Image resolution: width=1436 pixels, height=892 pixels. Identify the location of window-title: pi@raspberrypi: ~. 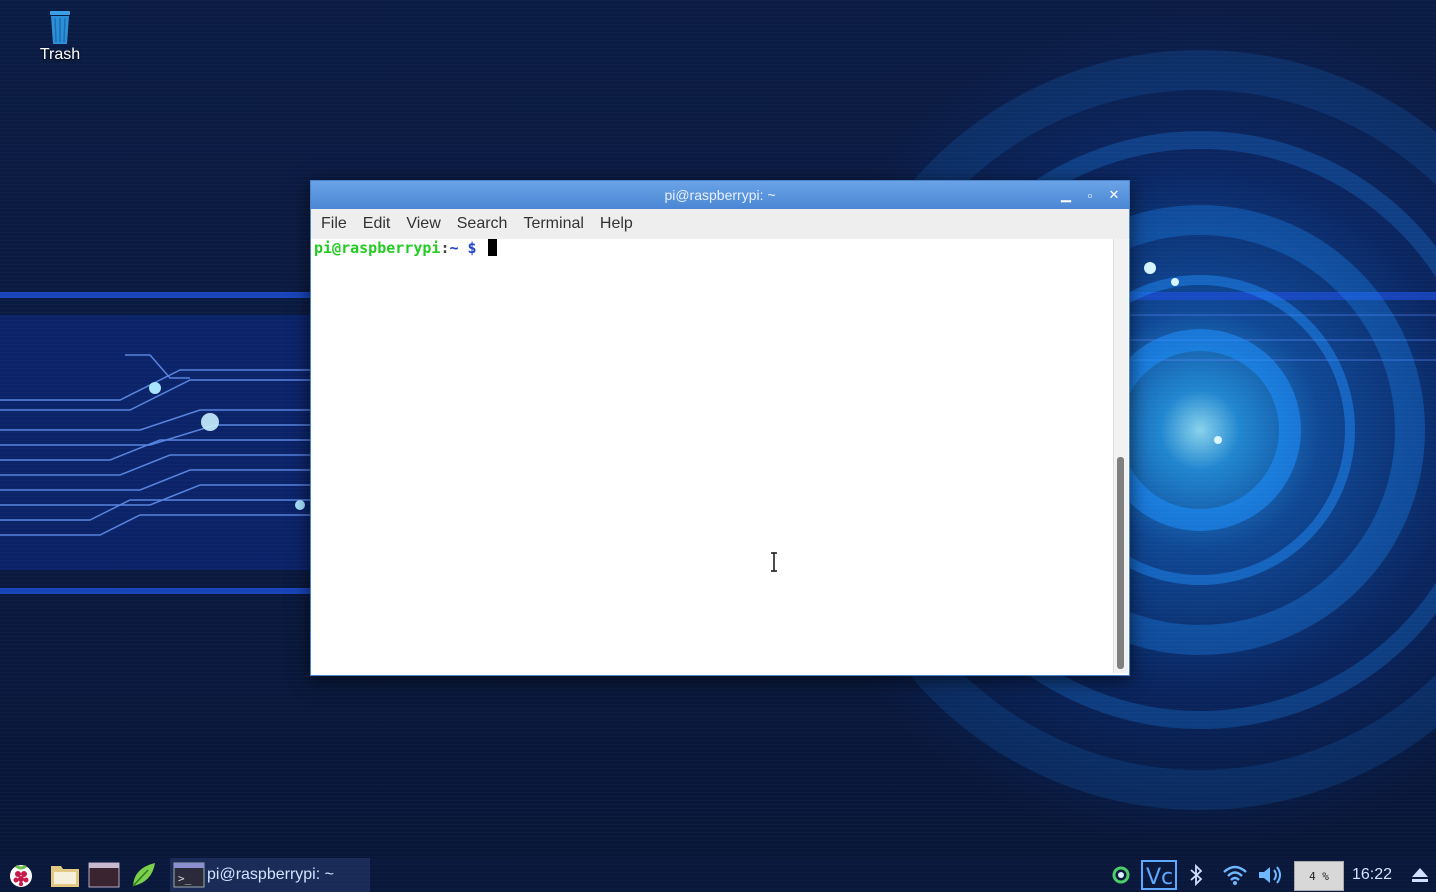
(720, 195).